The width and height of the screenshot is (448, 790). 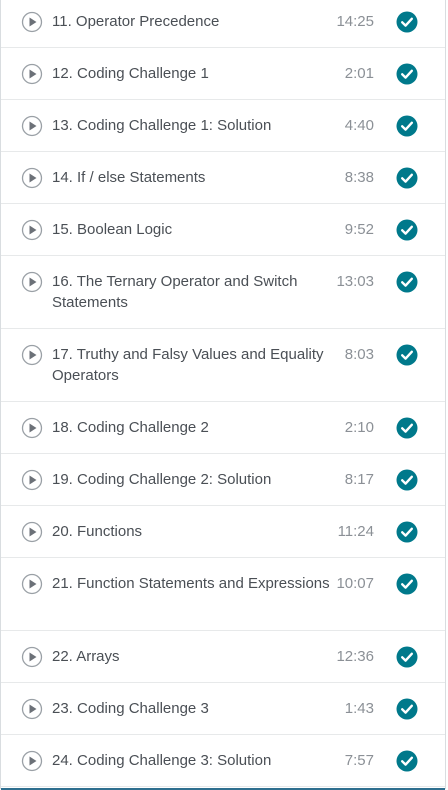 I want to click on lecture-title: 21. Function Statements and Expressions, so click(x=191, y=583).